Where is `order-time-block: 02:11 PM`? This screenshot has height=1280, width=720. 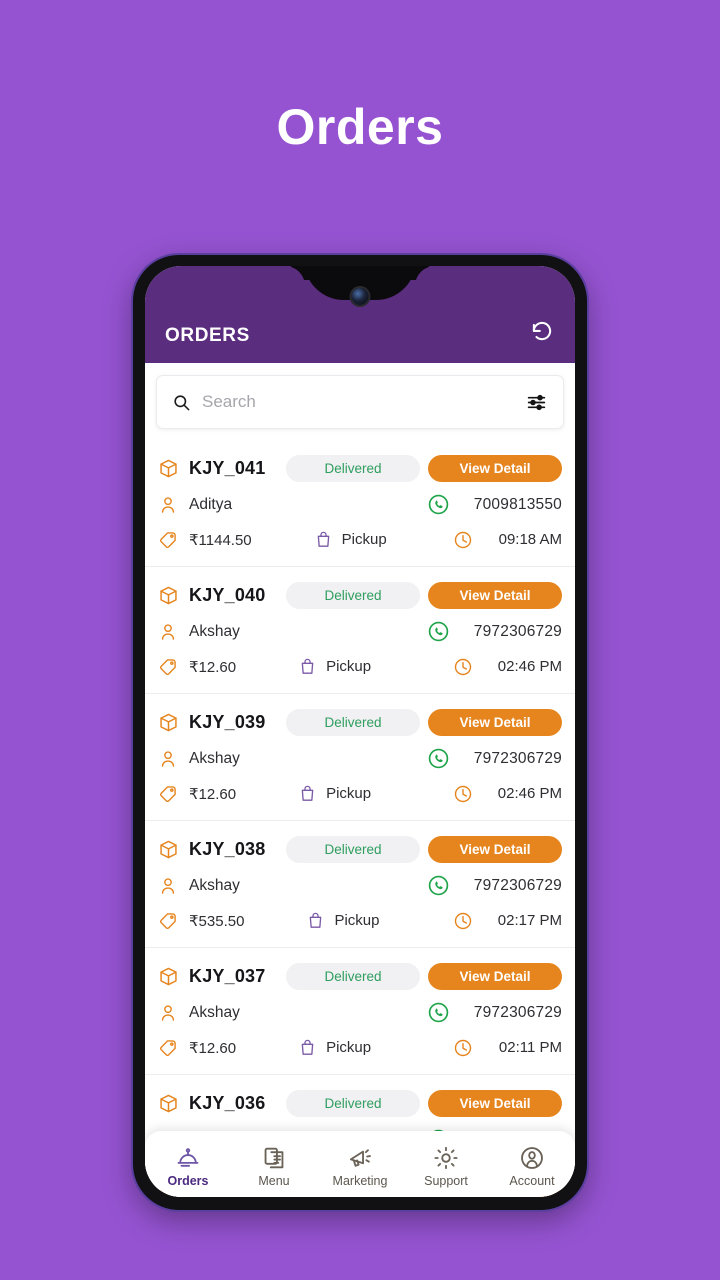
order-time-block: 02:11 PM is located at coordinates (507, 1048).